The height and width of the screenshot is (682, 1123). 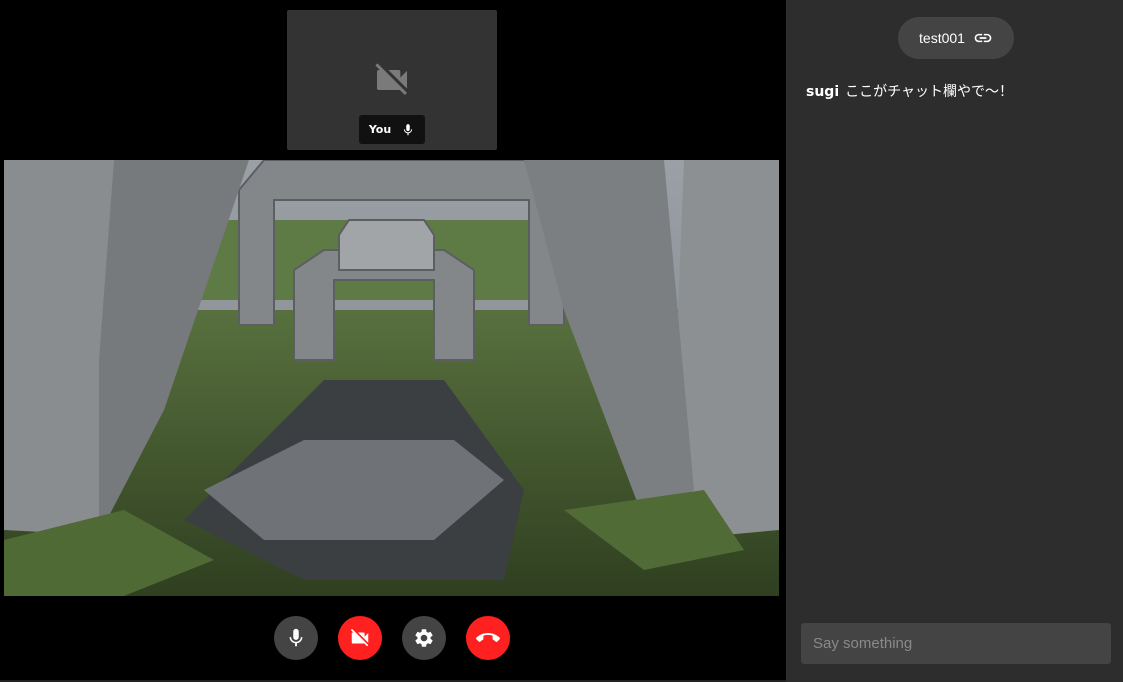 What do you see at coordinates (983, 38) in the screenshot?
I see `link-icon` at bounding box center [983, 38].